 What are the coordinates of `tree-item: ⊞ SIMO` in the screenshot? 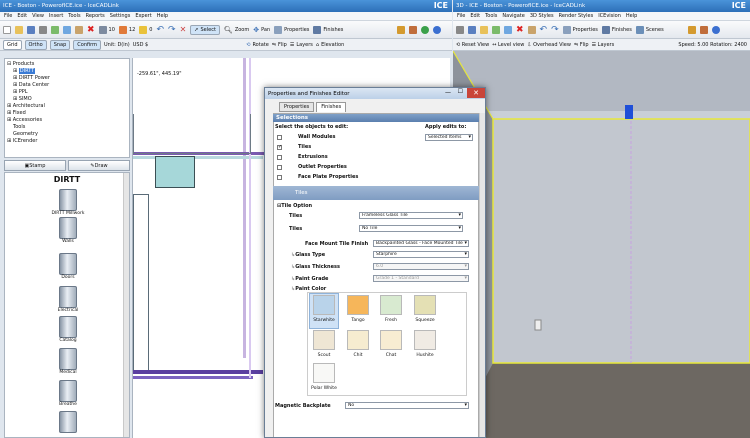 It's located at (67, 99).